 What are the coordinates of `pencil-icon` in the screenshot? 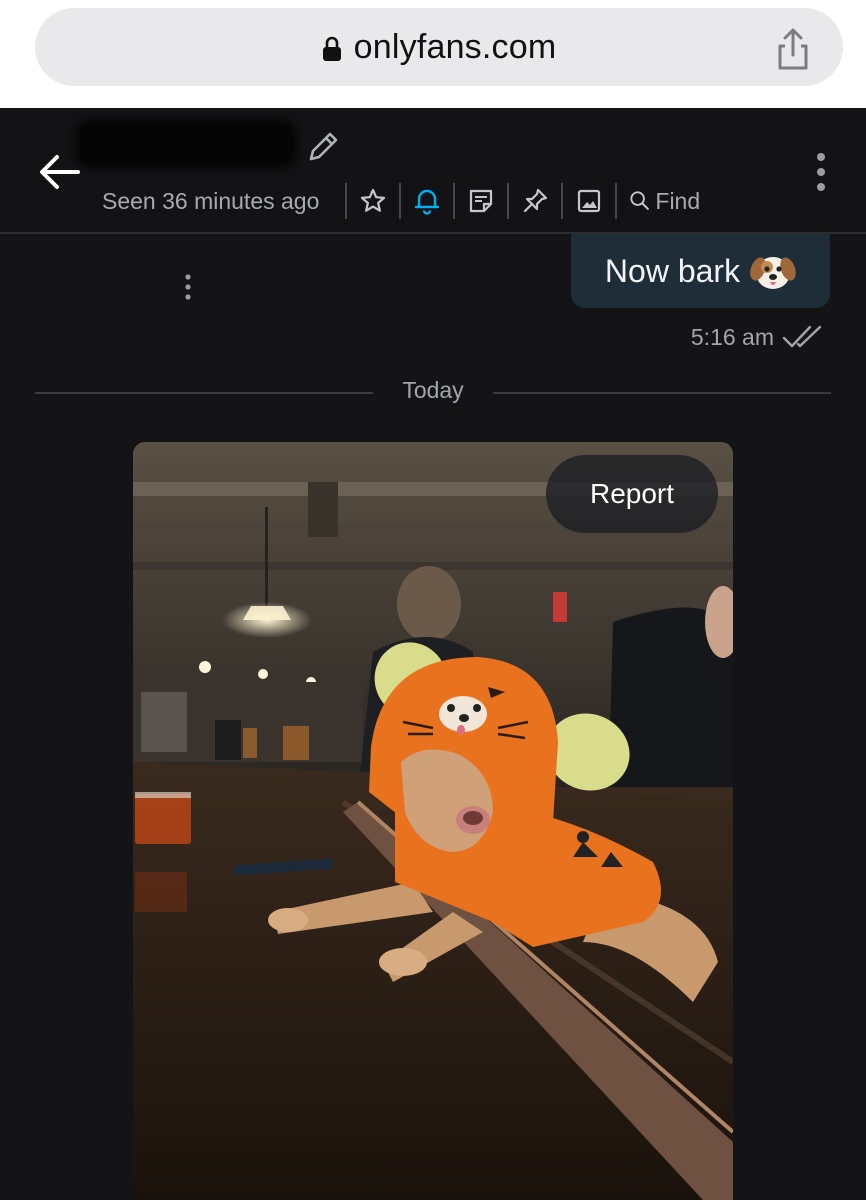 It's located at (323, 147).